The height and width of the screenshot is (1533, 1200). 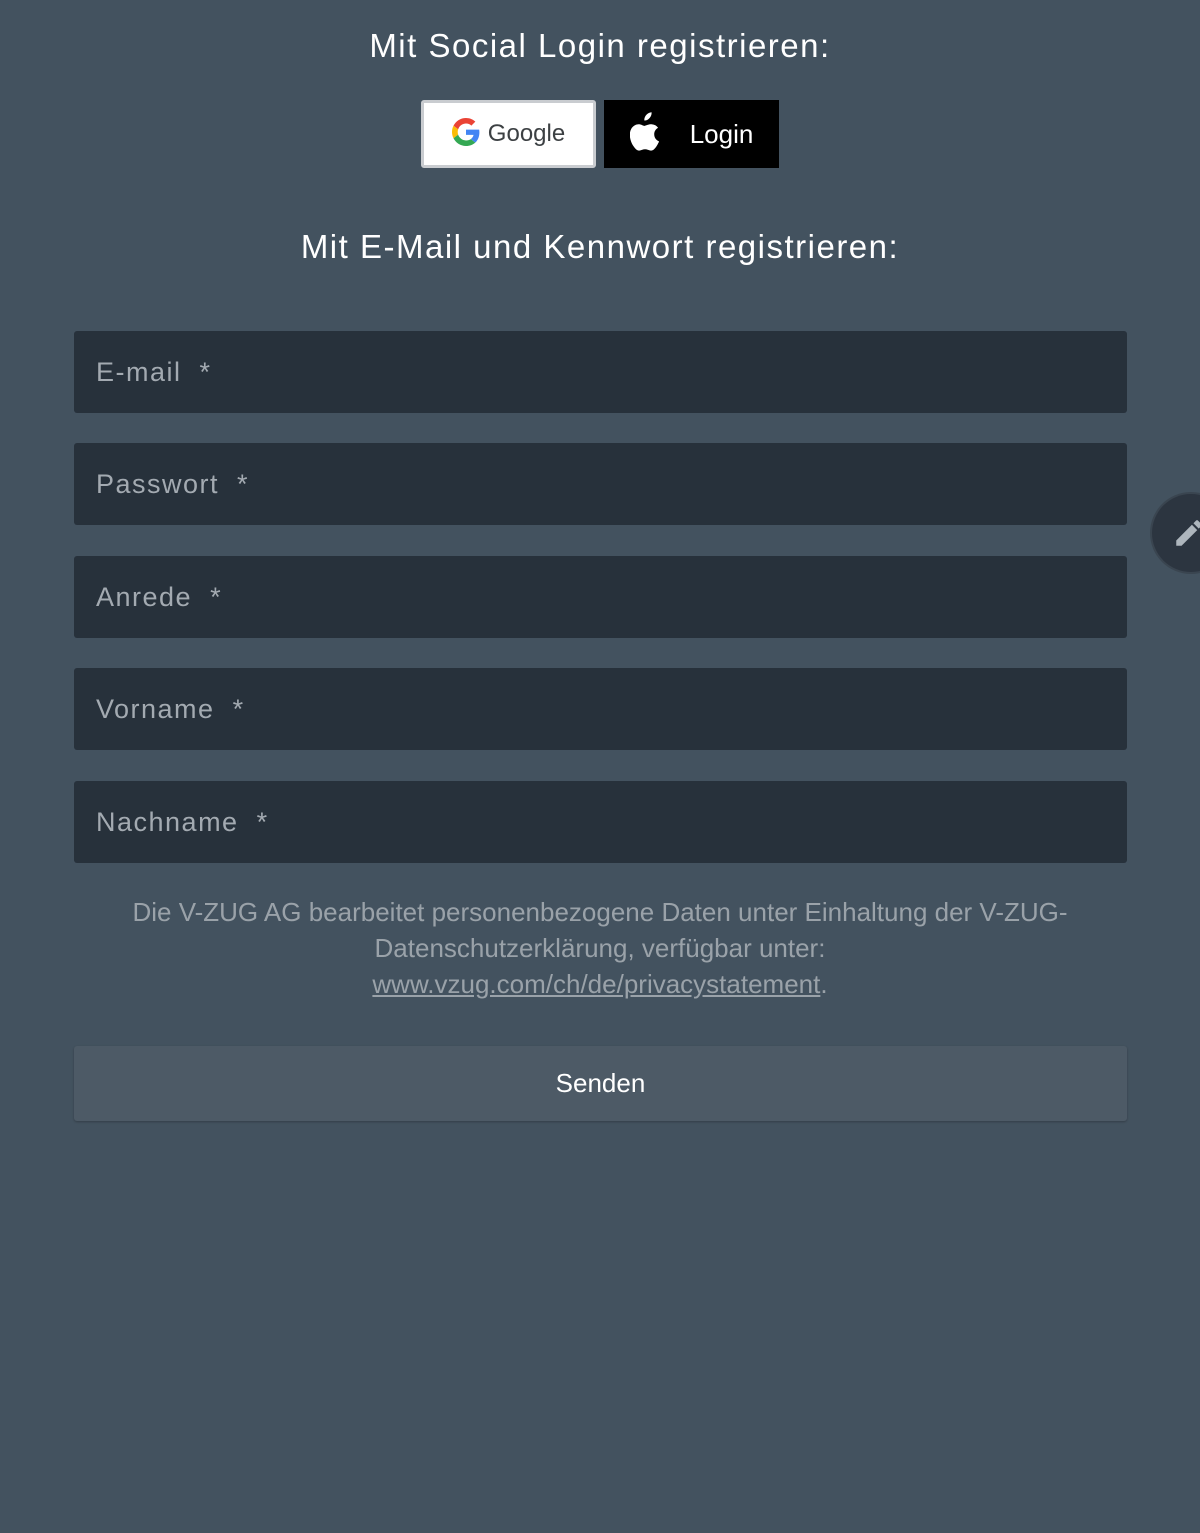 What do you see at coordinates (721, 133) in the screenshot?
I see `apple-button-label: Login` at bounding box center [721, 133].